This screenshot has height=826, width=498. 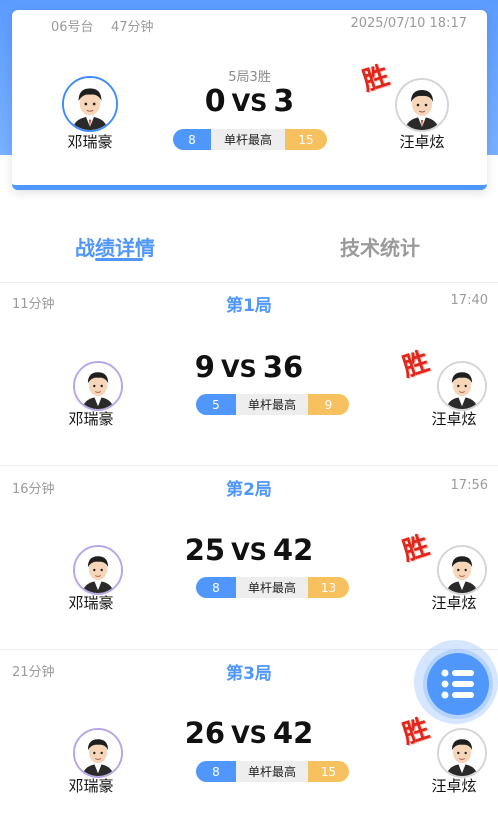 What do you see at coordinates (119, 259) in the screenshot?
I see `active-tab-indicator` at bounding box center [119, 259].